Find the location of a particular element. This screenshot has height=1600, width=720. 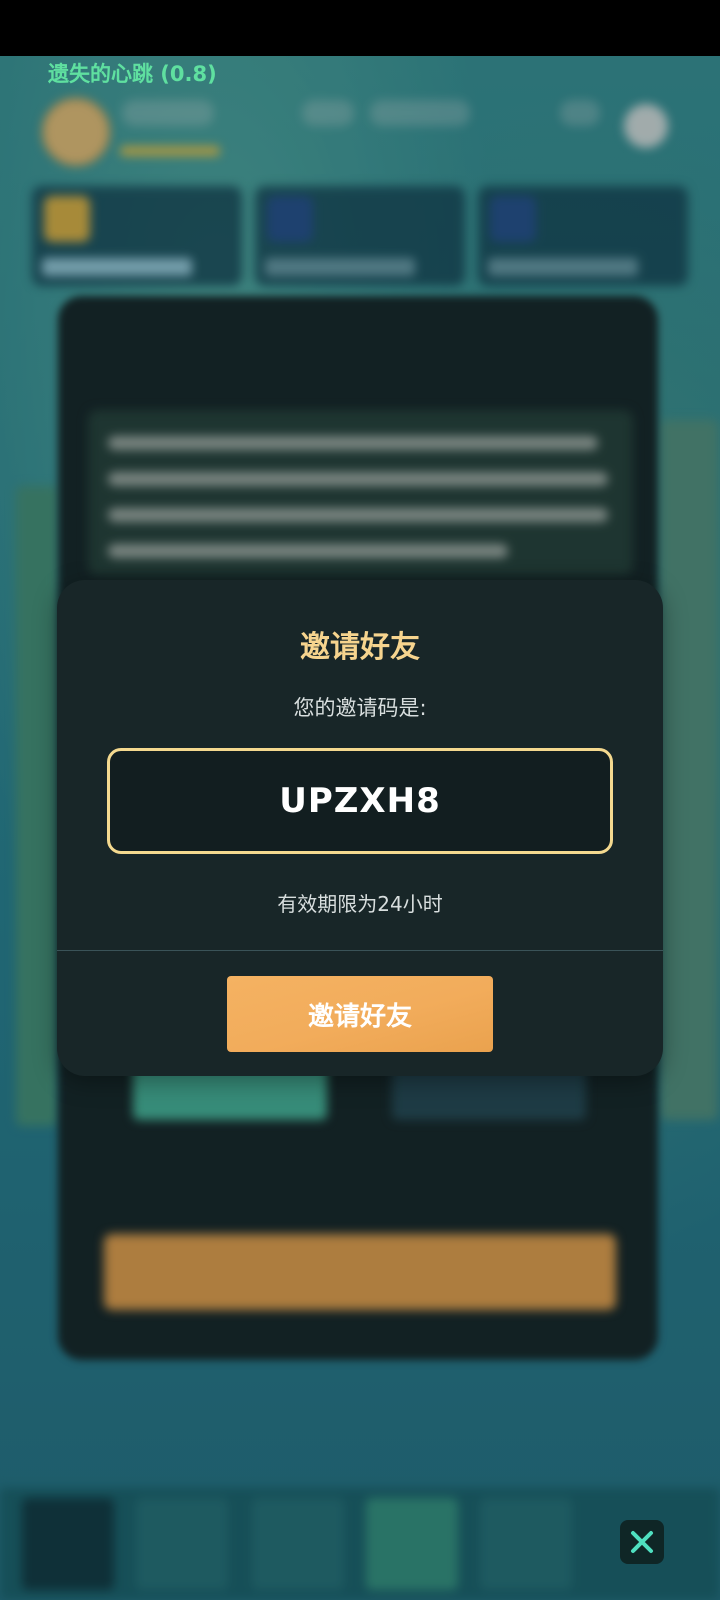

invite-code-label: 您的邀请码是: is located at coordinates (360, 708).